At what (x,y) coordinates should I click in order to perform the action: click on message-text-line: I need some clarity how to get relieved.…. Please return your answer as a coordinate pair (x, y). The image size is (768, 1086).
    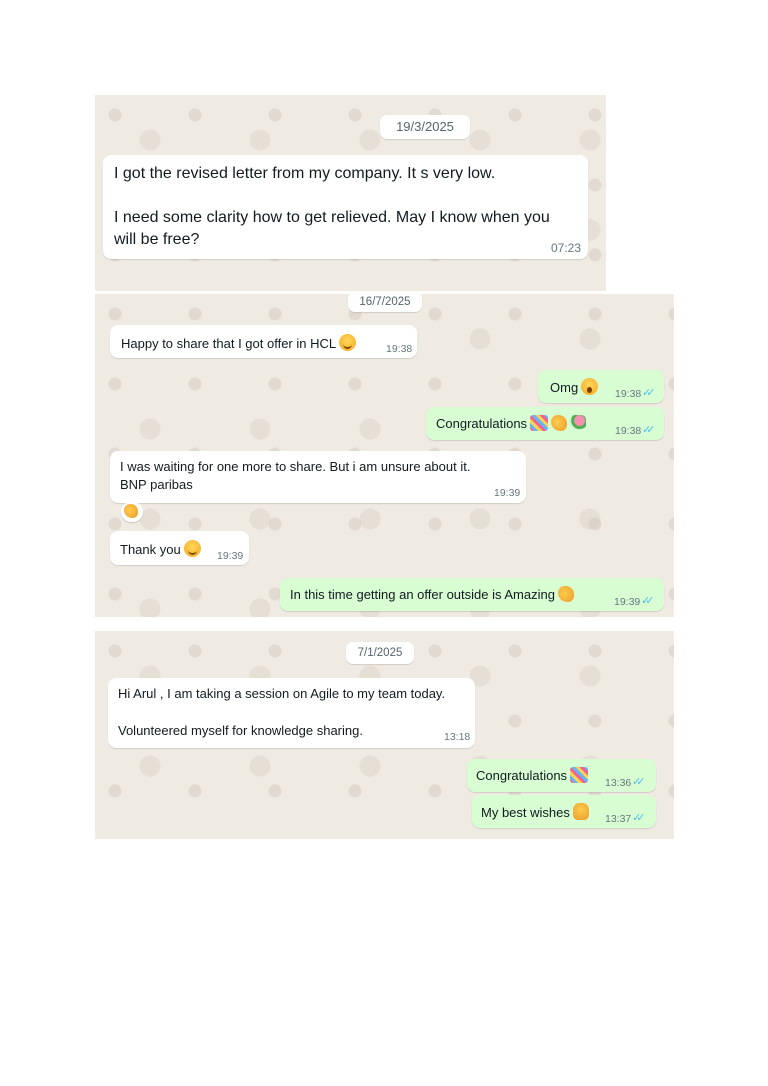
    Looking at the image, I should click on (332, 217).